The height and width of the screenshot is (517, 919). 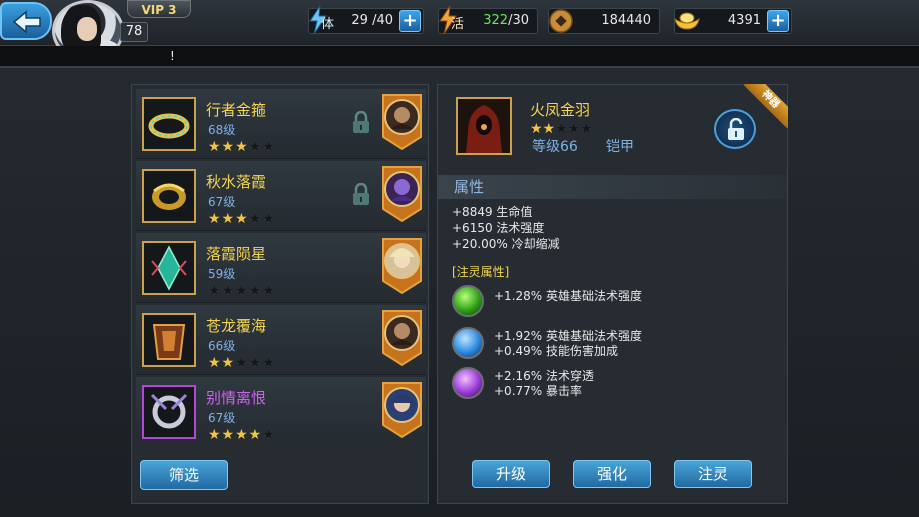 I want to click on attributes-header: 属性, so click(x=612, y=187).